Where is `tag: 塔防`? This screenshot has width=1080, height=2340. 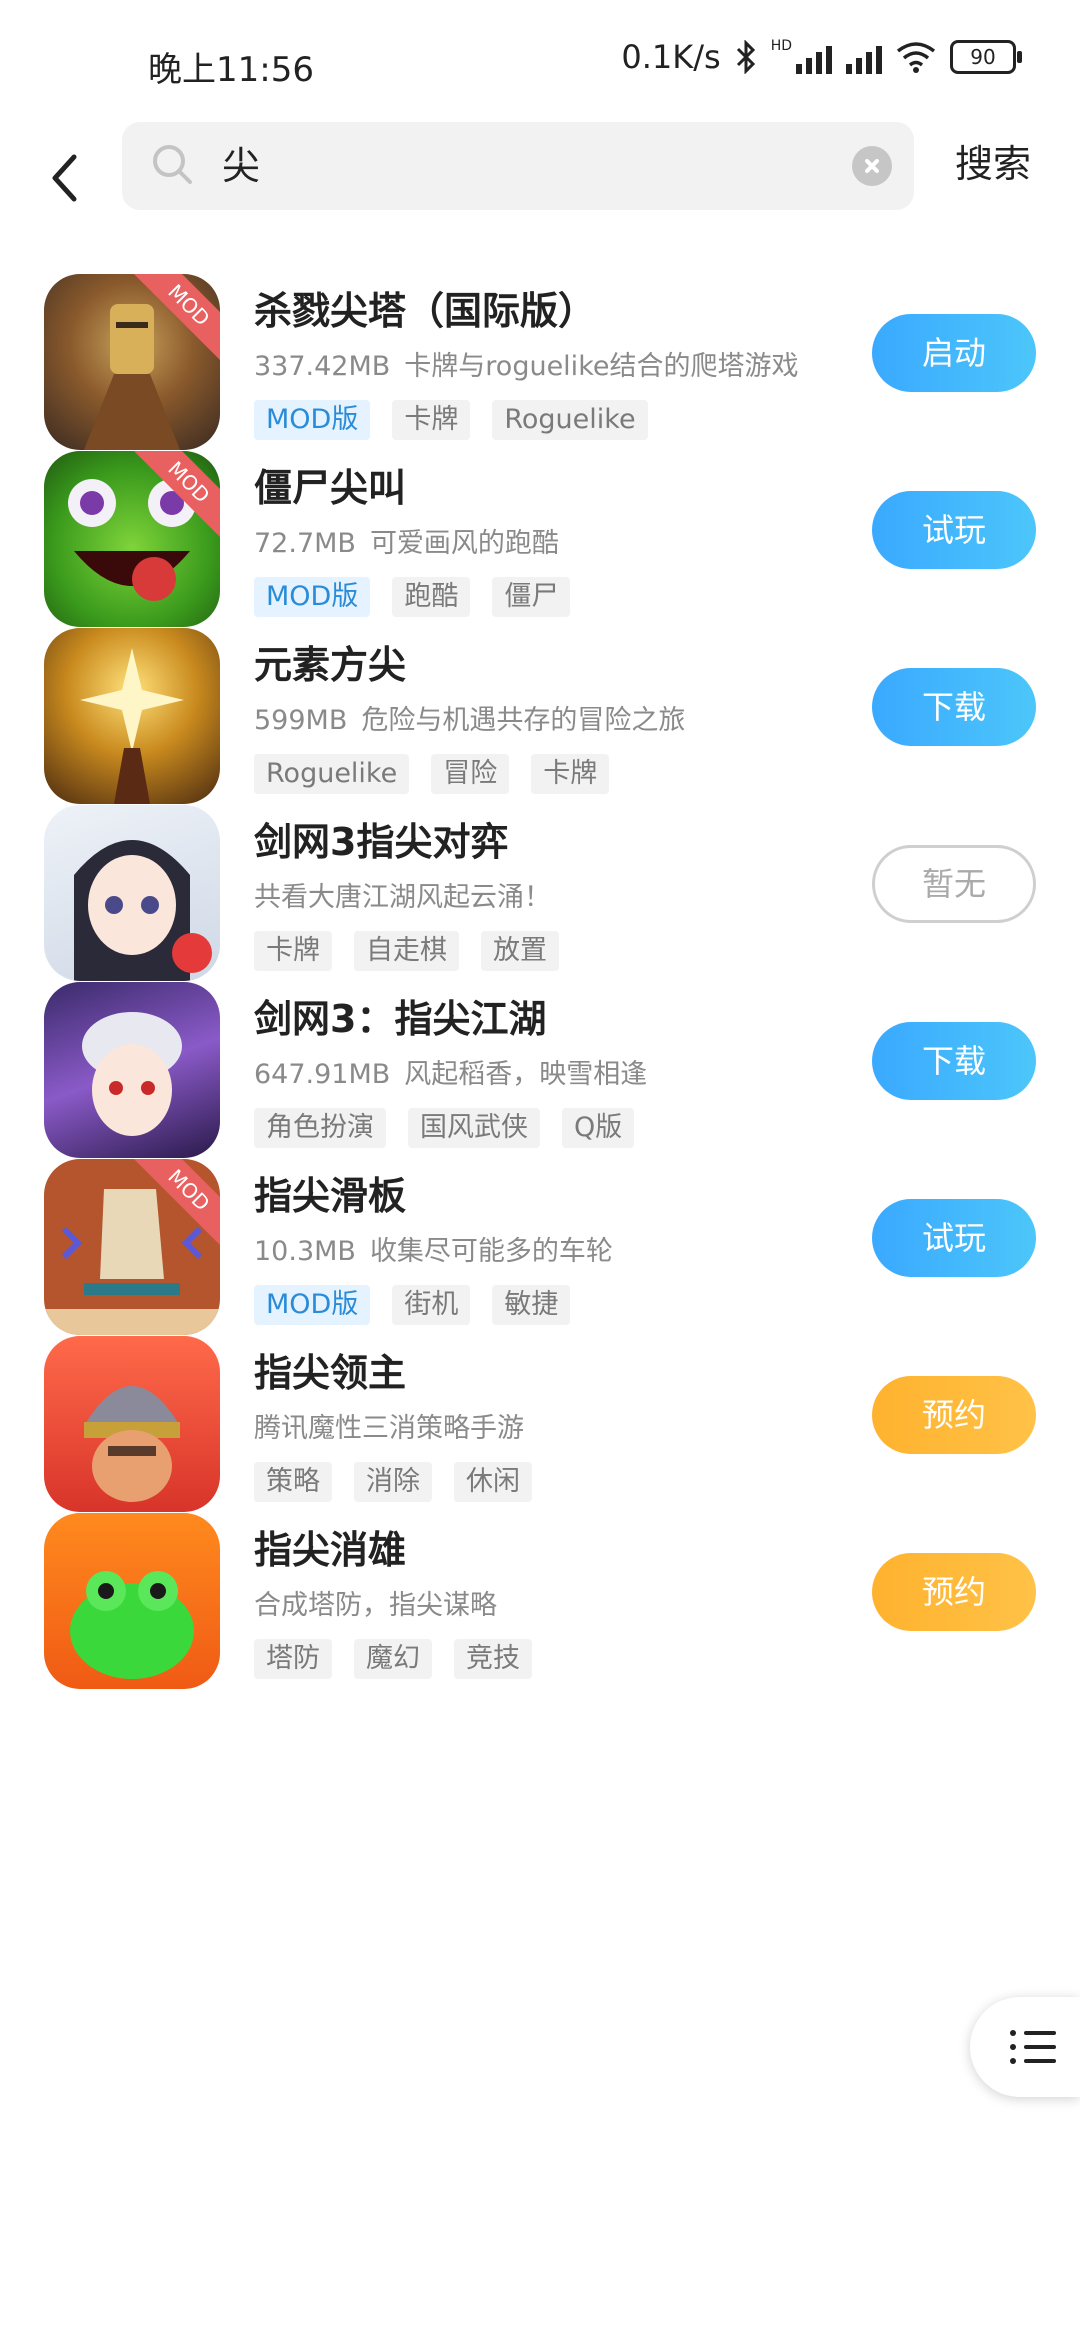
tag: 塔防 is located at coordinates (293, 1659).